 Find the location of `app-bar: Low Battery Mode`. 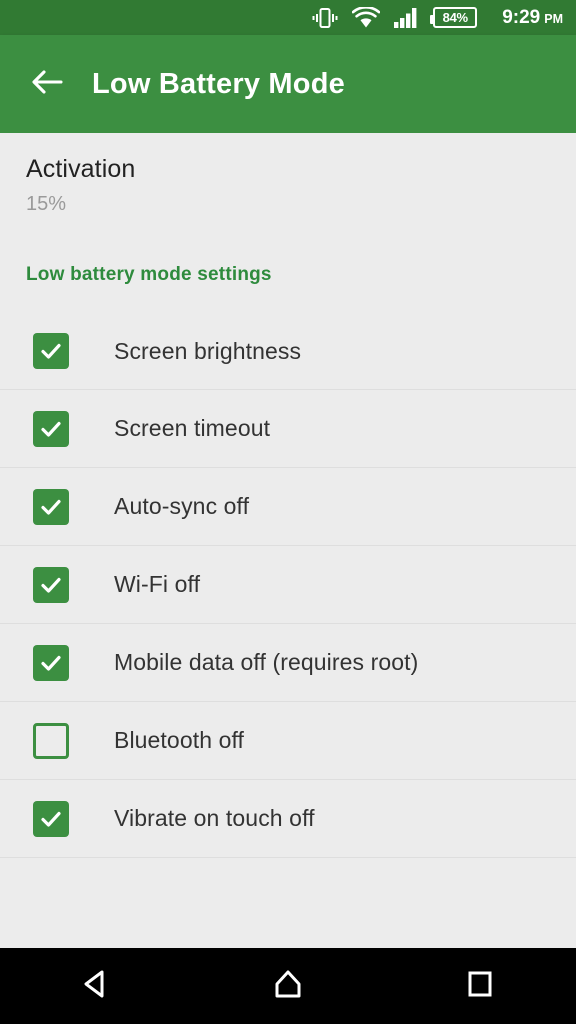

app-bar: Low Battery Mode is located at coordinates (288, 84).